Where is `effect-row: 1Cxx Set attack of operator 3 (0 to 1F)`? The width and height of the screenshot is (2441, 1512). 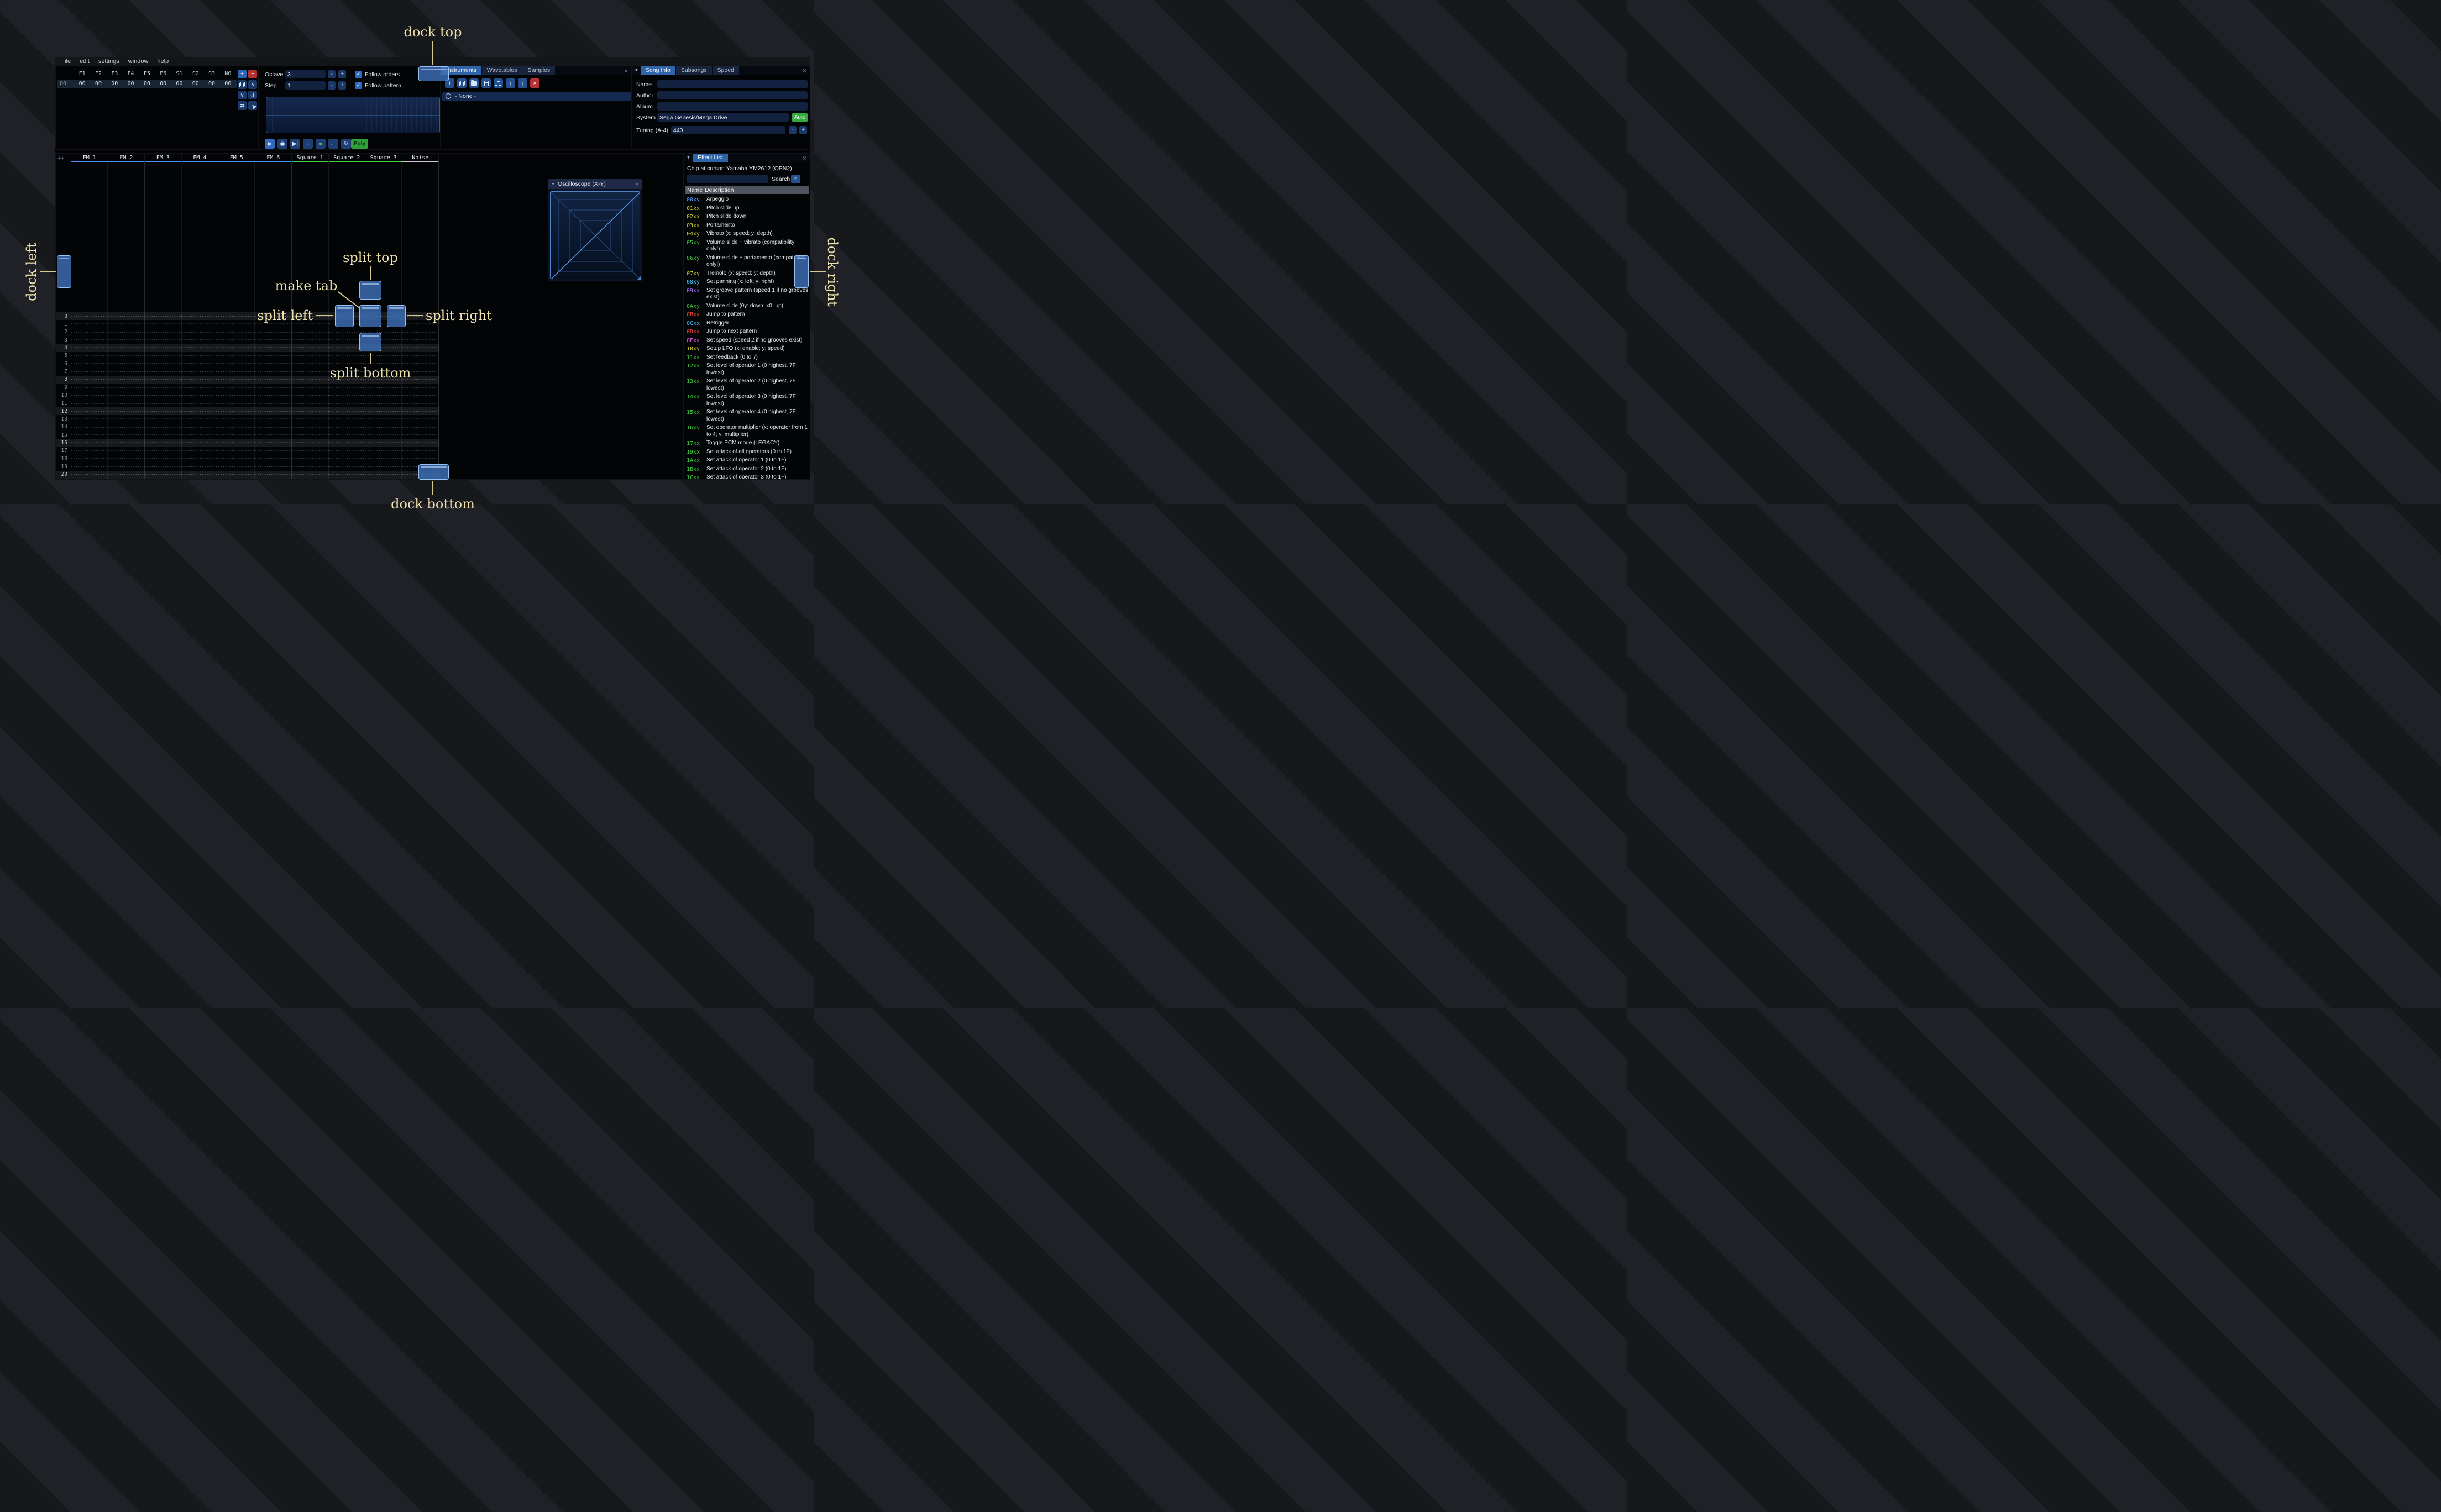
effect-row: 1Cxx Set attack of operator 3 (0 to 1F) is located at coordinates (748, 477).